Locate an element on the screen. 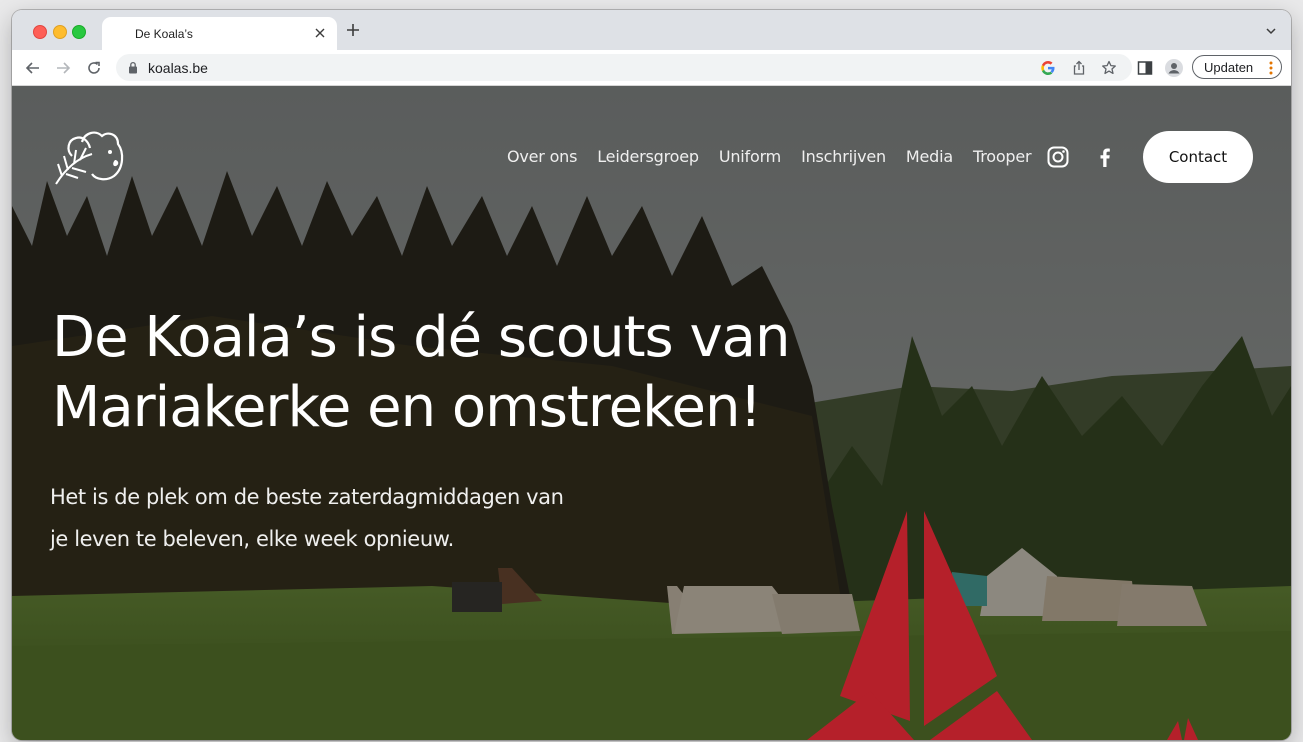 This screenshot has height=742, width=1303. share-icon is located at coordinates (1079, 68).